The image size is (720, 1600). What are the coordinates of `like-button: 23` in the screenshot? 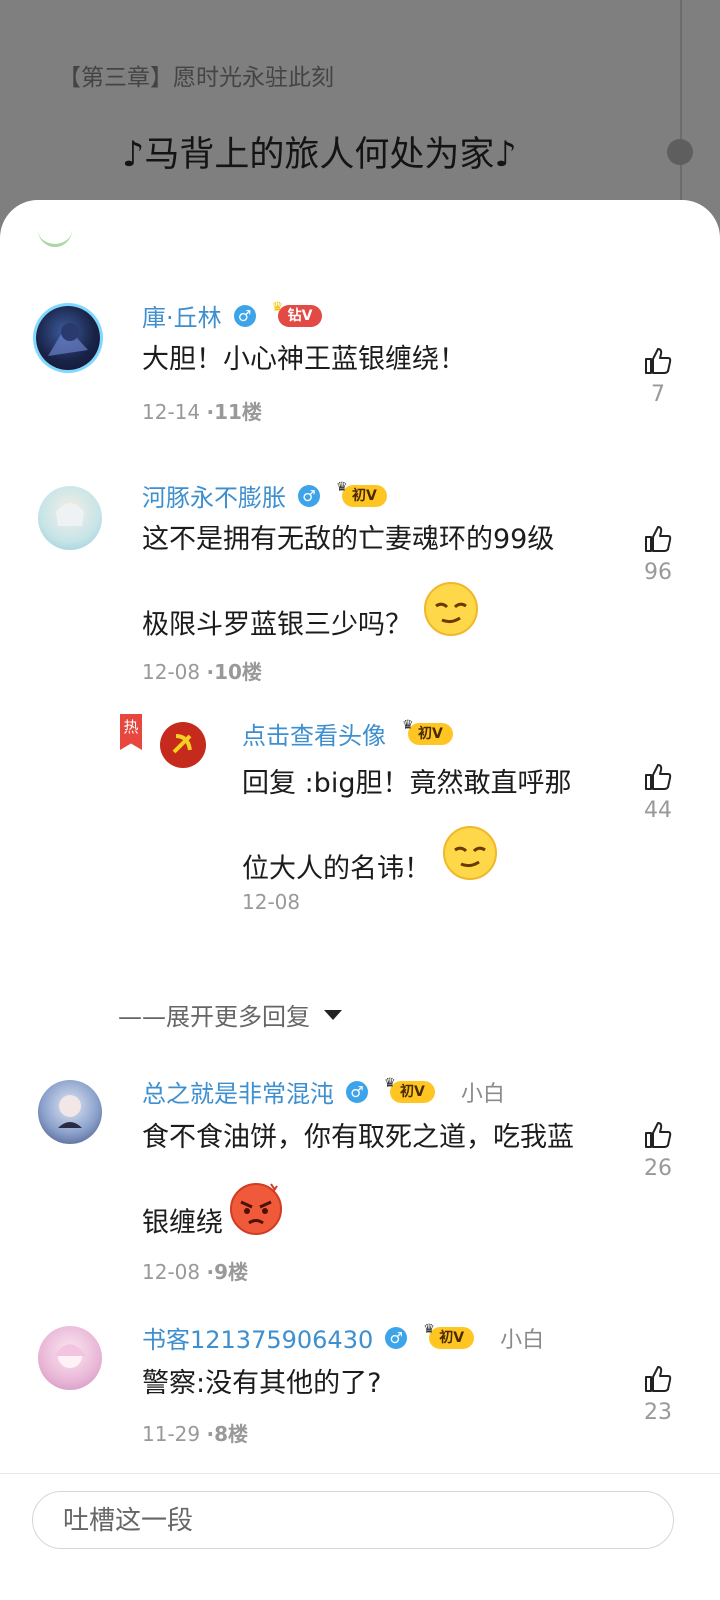 It's located at (658, 1394).